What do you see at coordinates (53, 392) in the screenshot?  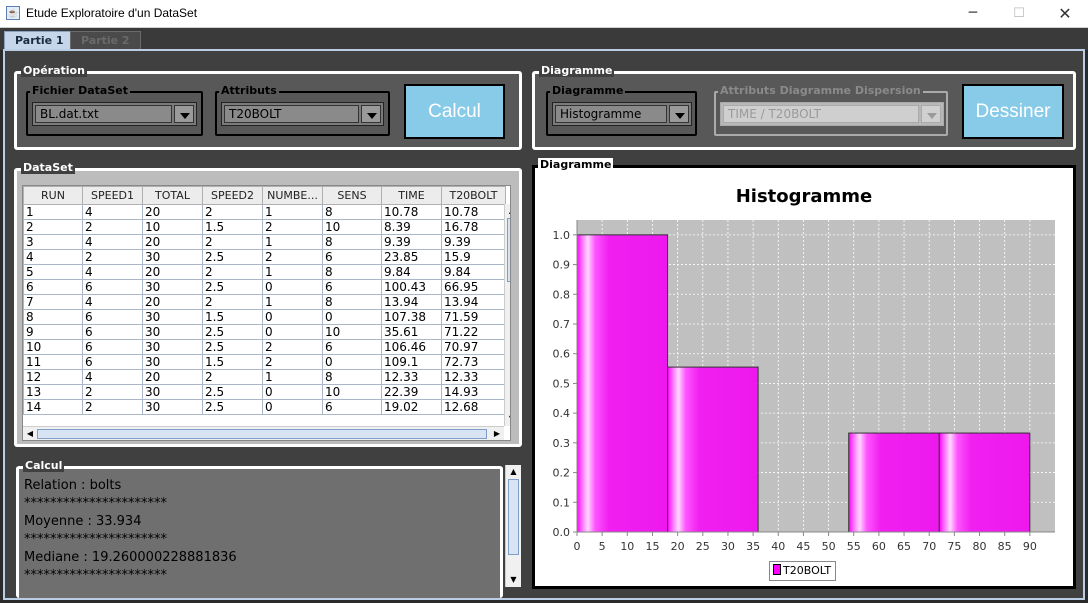 I see `table-cell: 13` at bounding box center [53, 392].